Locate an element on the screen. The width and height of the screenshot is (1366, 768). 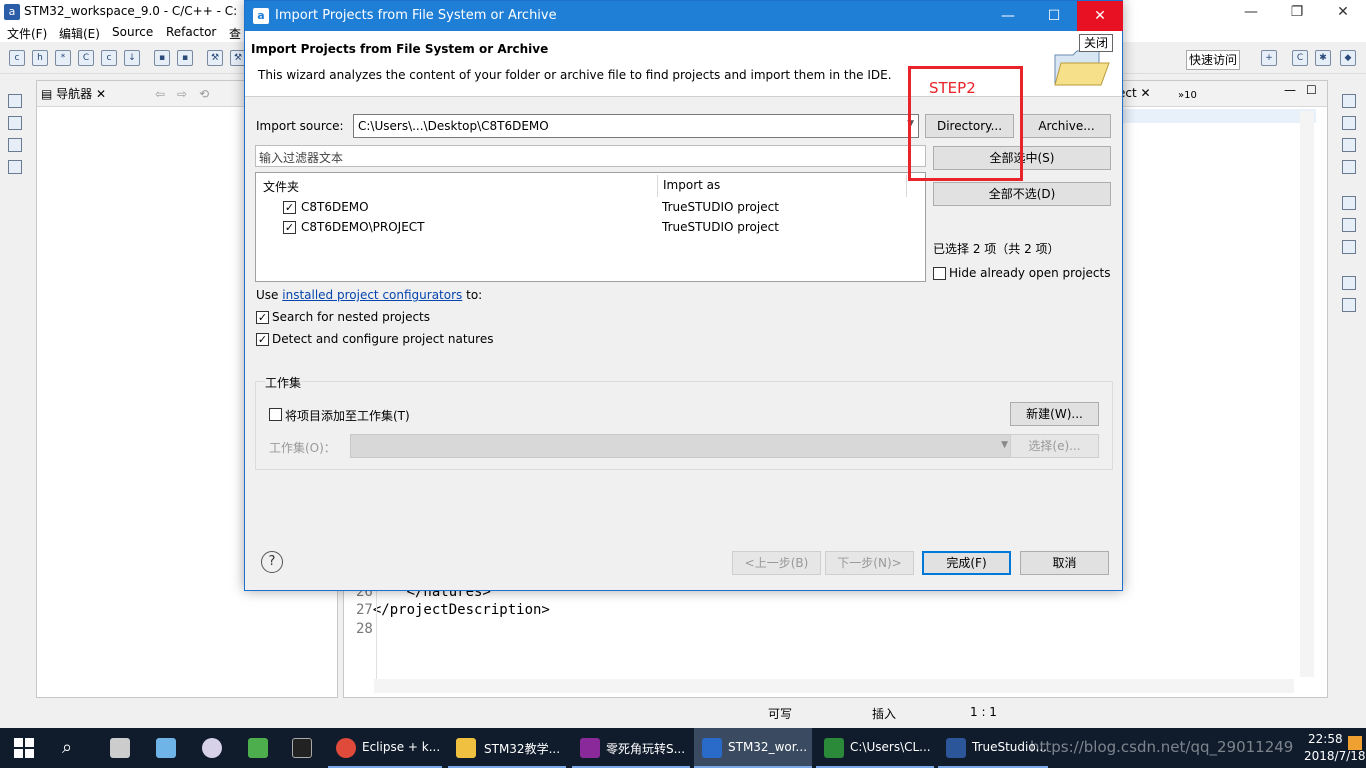
notes-app-icon is located at coordinates (166, 748).